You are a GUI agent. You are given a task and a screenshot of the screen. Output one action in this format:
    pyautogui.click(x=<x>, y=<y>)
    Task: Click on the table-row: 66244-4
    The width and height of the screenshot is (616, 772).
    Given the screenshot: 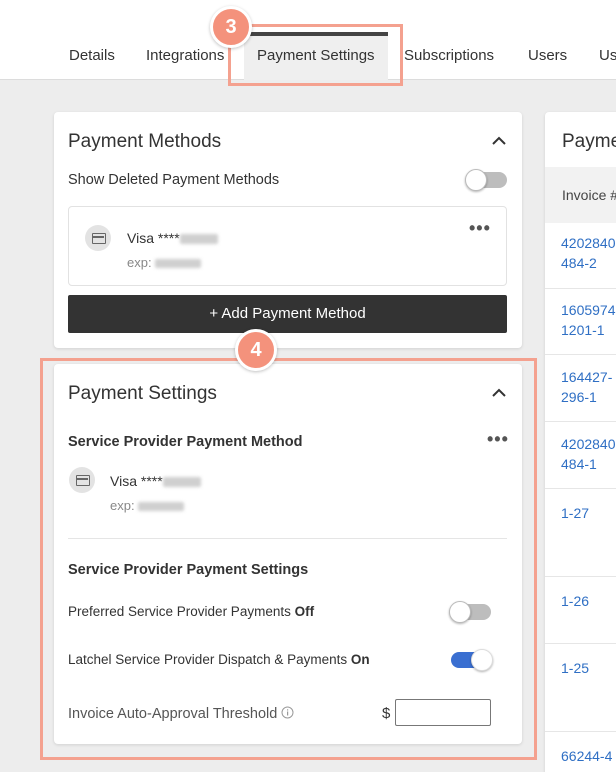 What is the action you would take?
    pyautogui.click(x=580, y=752)
    